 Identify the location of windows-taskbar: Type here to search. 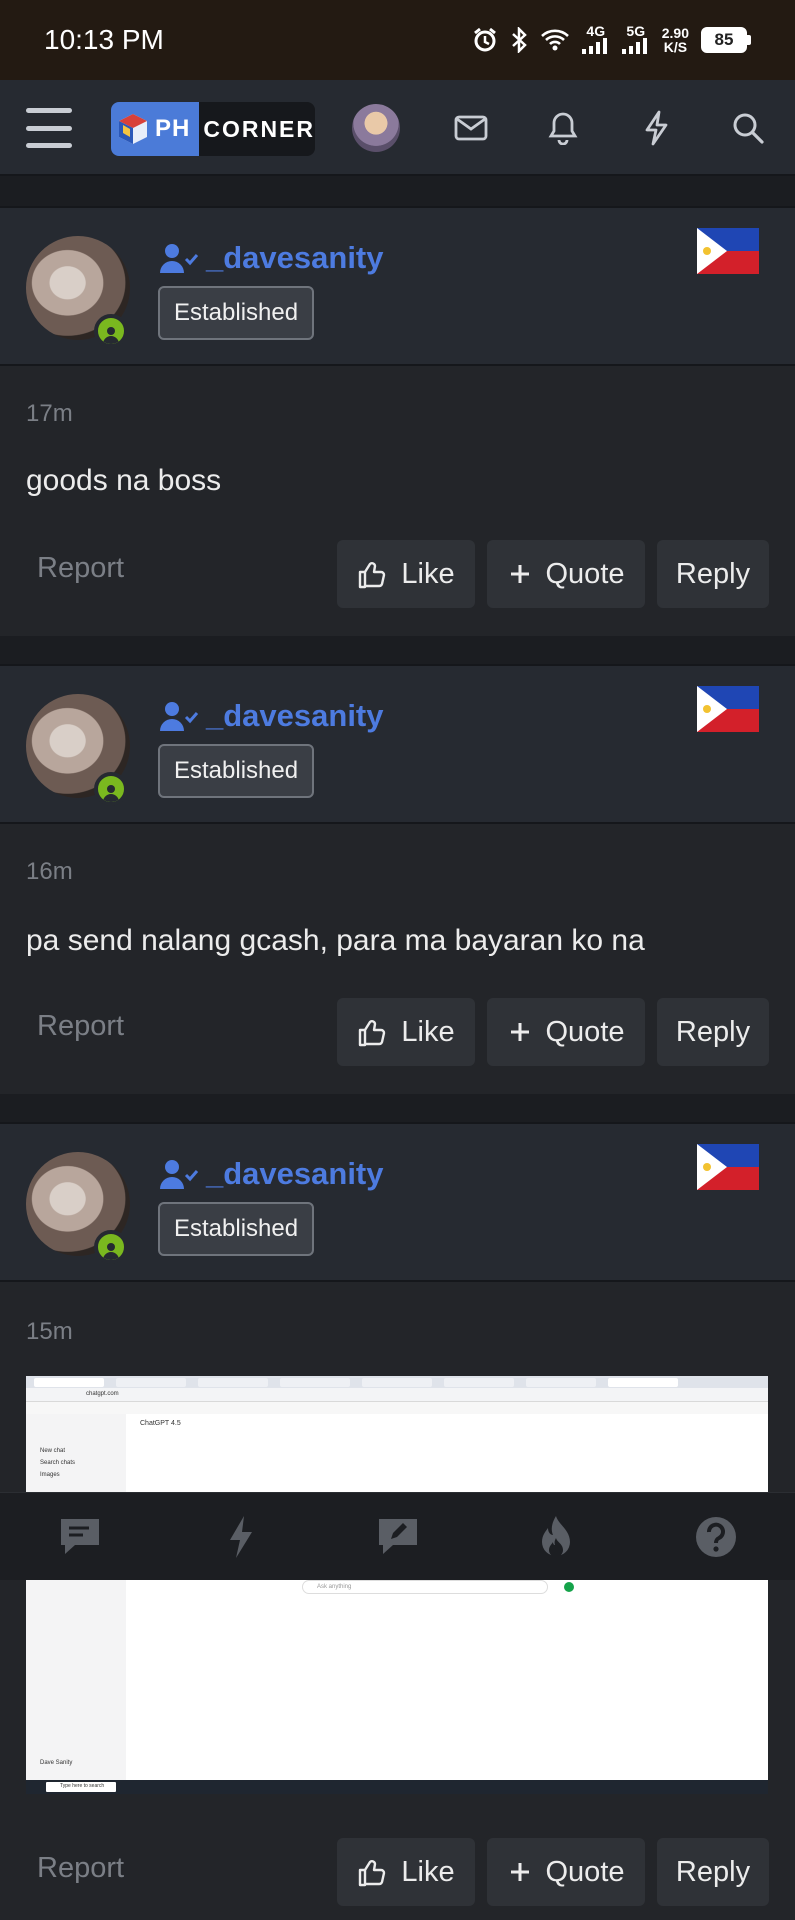
(397, 1787).